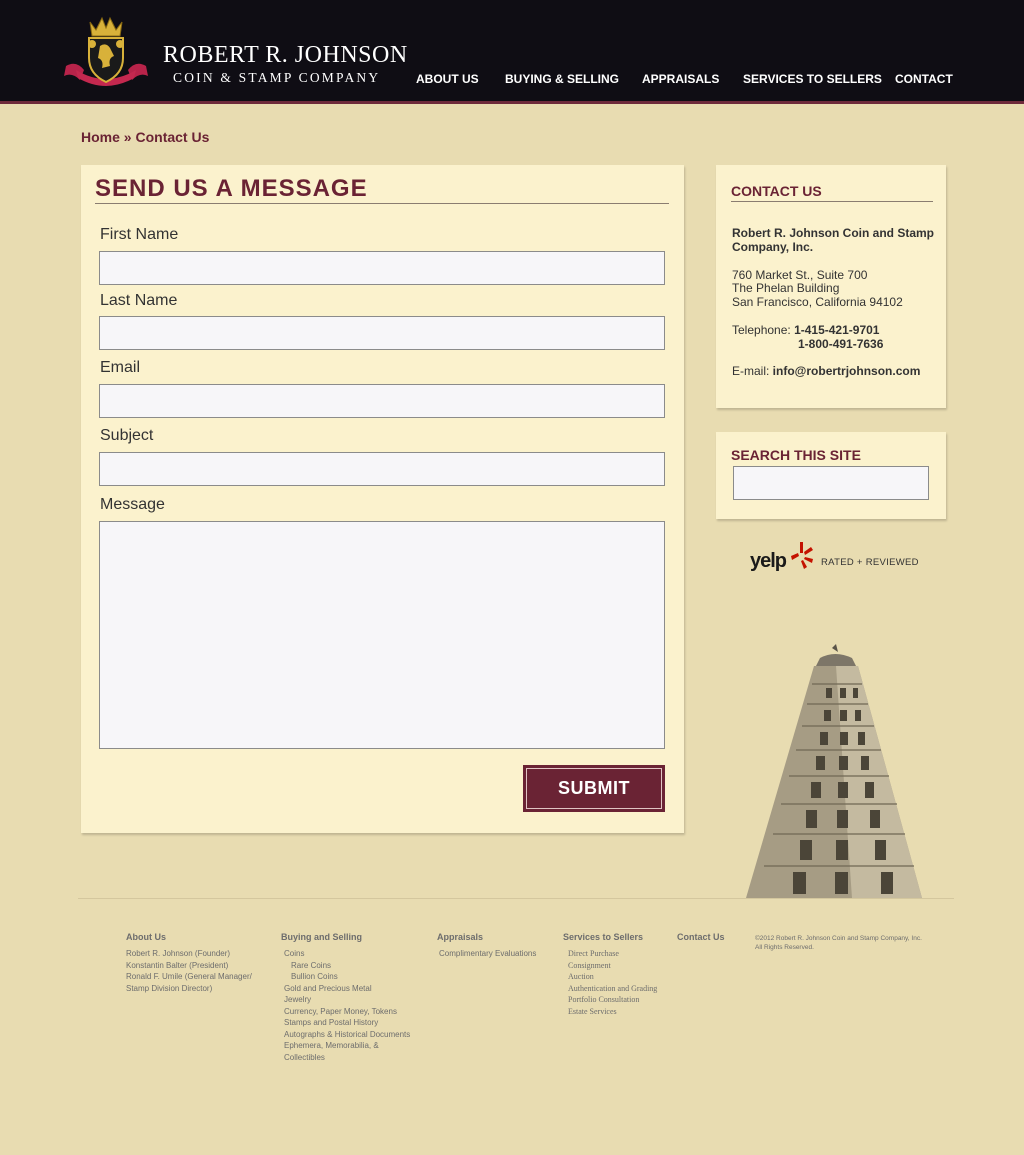 Image resolution: width=1024 pixels, height=1155 pixels. Describe the element at coordinates (189, 954) in the screenshot. I see `footer-link: Robert R. Johnson (Founder)` at that location.